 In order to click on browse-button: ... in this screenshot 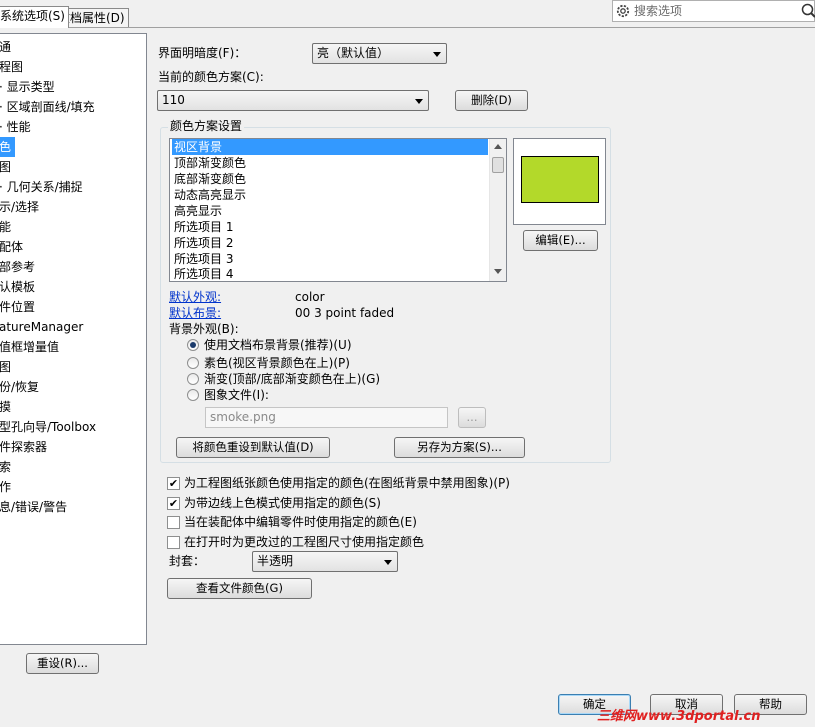, I will do `click(472, 417)`.